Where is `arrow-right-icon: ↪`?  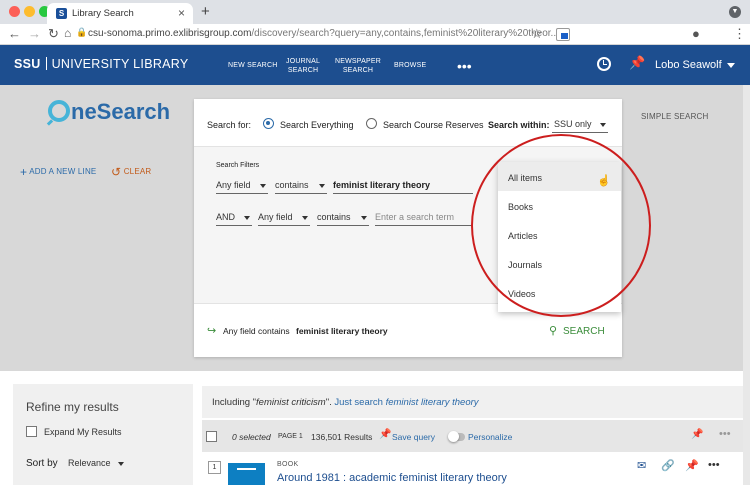 arrow-right-icon: ↪ is located at coordinates (212, 331).